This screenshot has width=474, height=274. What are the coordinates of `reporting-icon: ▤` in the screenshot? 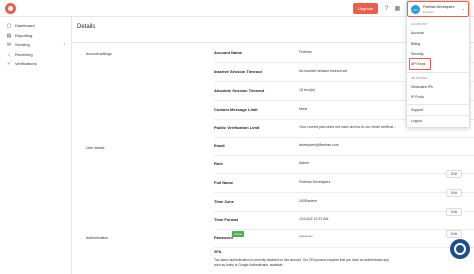 It's located at (9, 35).